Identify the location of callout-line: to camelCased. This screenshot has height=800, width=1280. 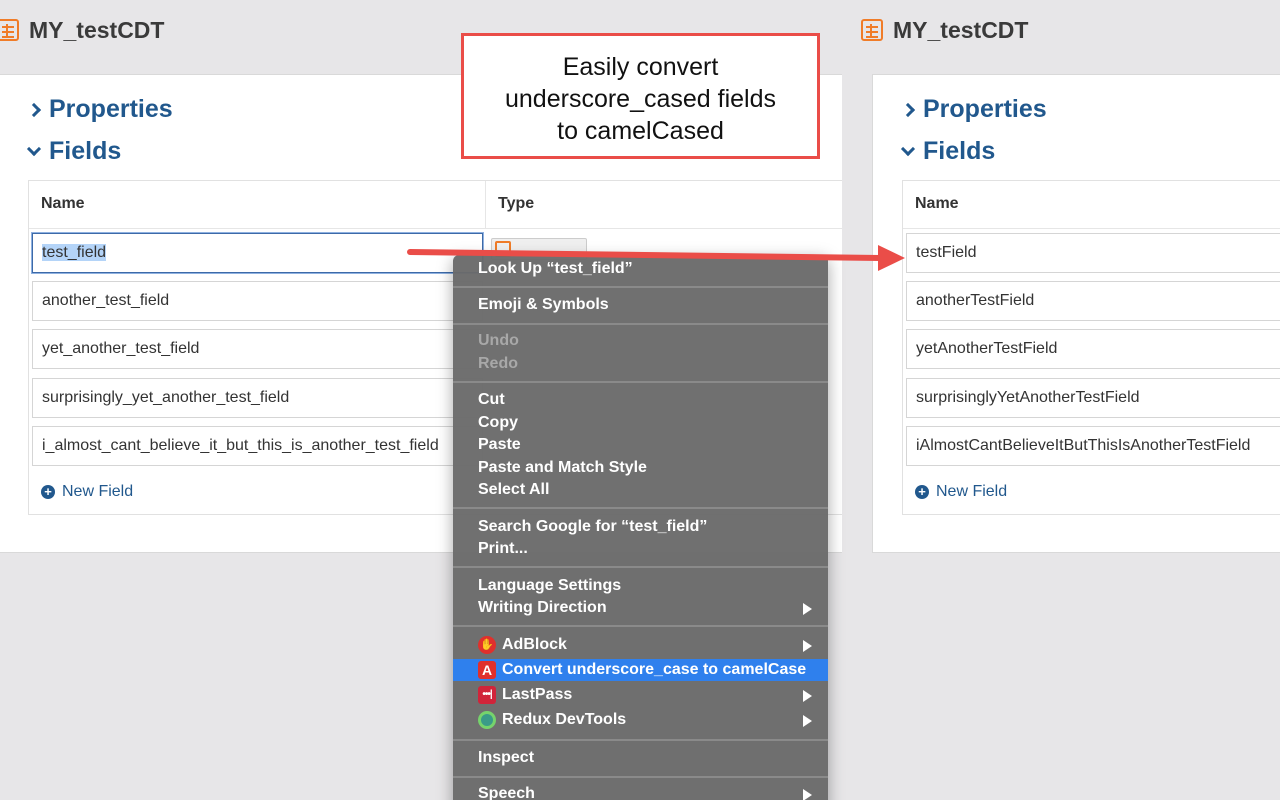
(640, 131).